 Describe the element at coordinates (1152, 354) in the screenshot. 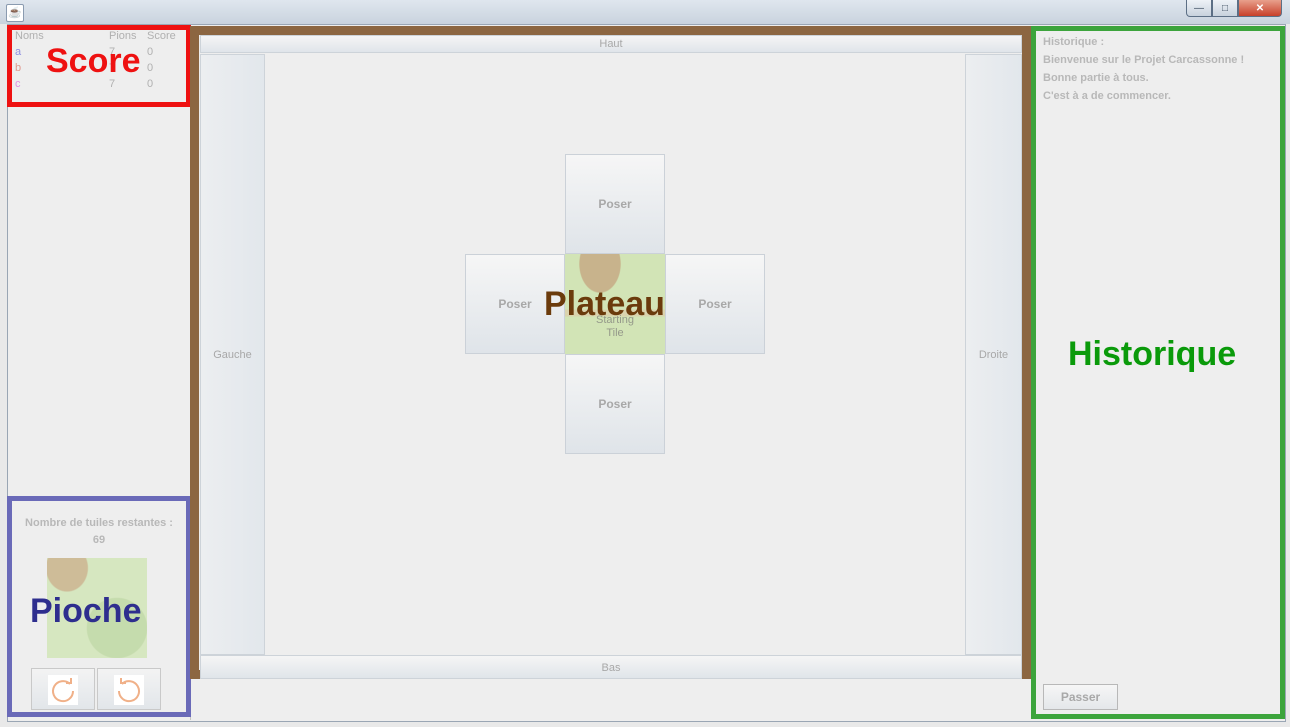

I see `historique-overlay-label: Historique` at that location.